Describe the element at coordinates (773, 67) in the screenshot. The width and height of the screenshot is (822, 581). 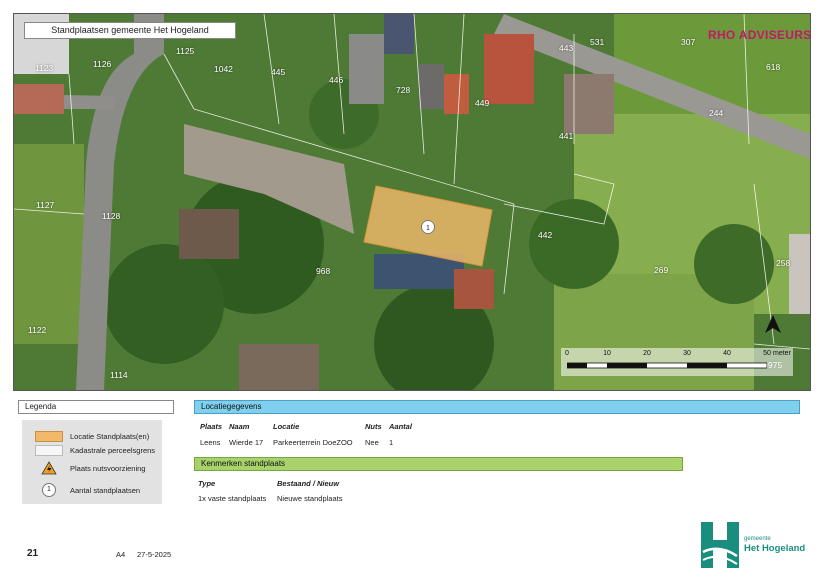
I see `parcel-label: 618` at that location.